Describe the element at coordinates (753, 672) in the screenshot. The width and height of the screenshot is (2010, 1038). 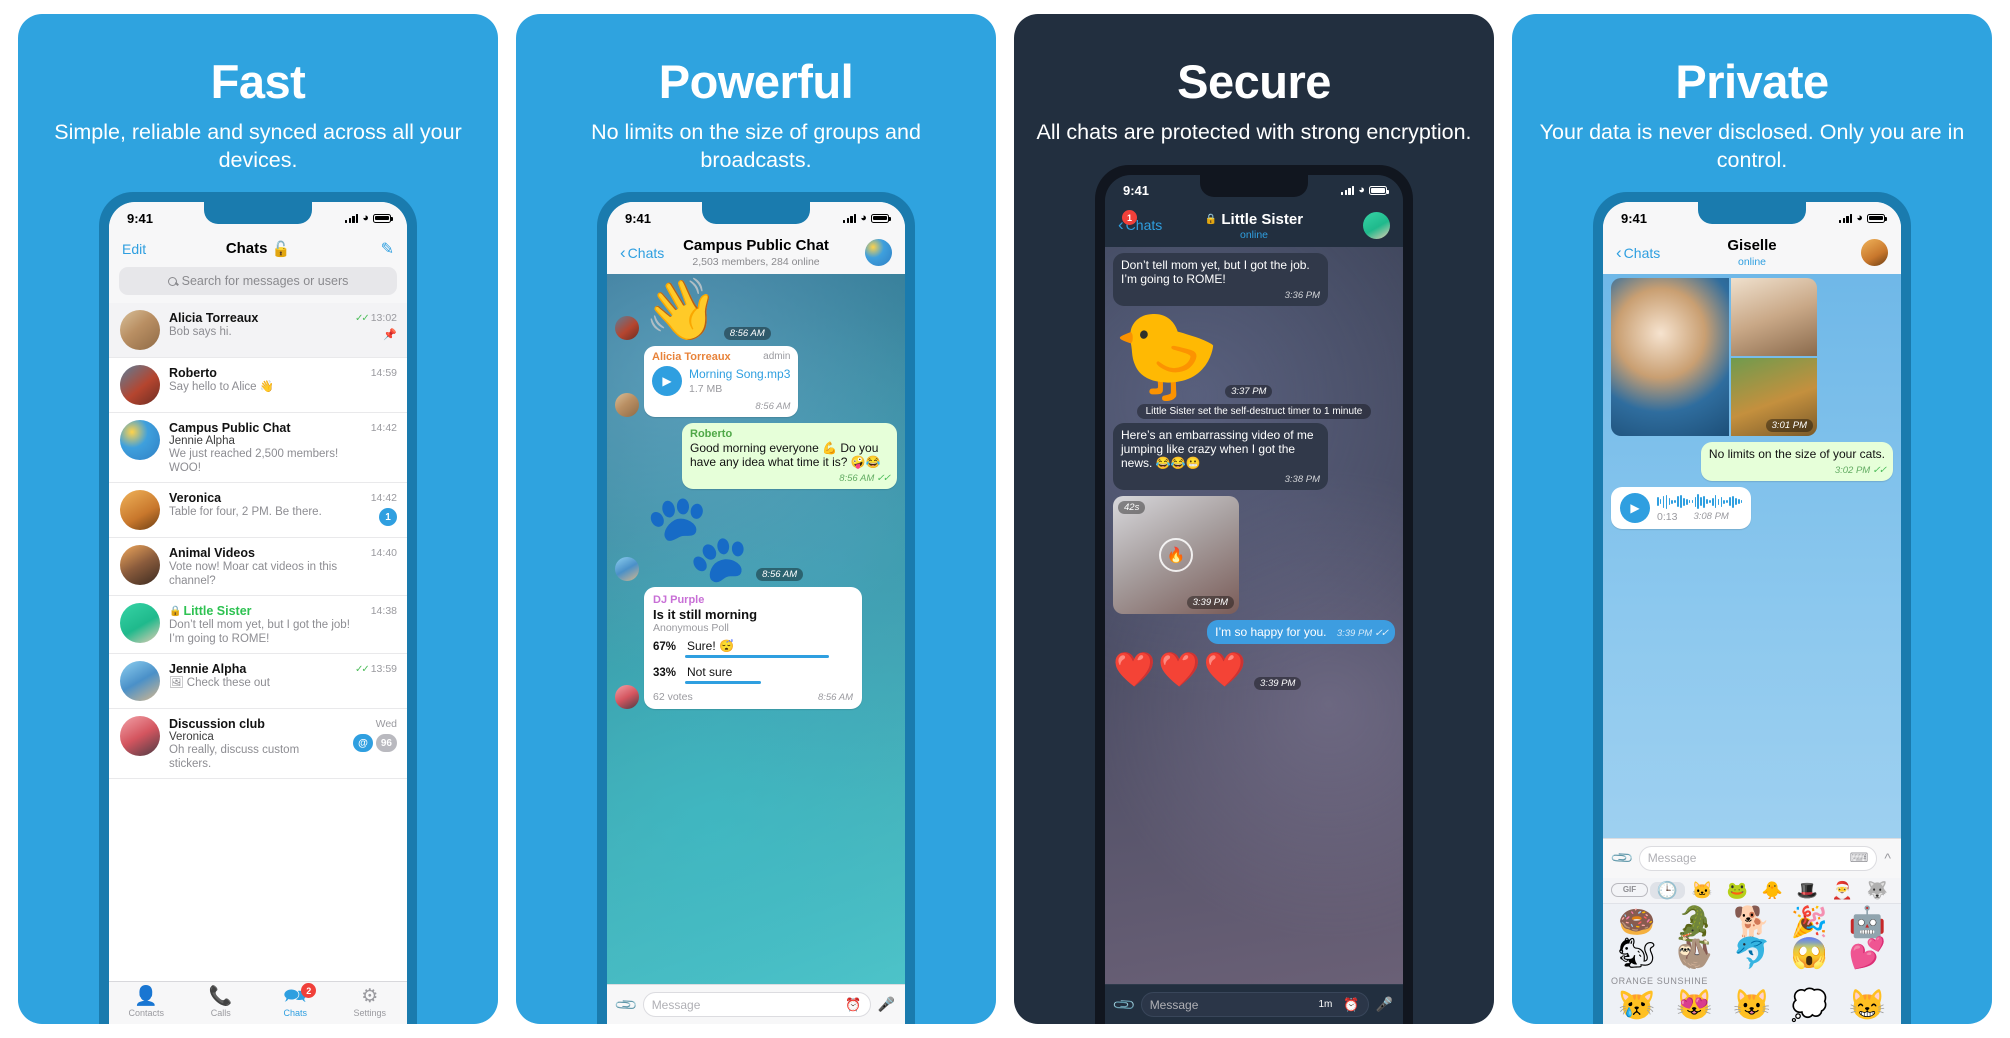
I see `poll-option: 33% Not sure` at that location.